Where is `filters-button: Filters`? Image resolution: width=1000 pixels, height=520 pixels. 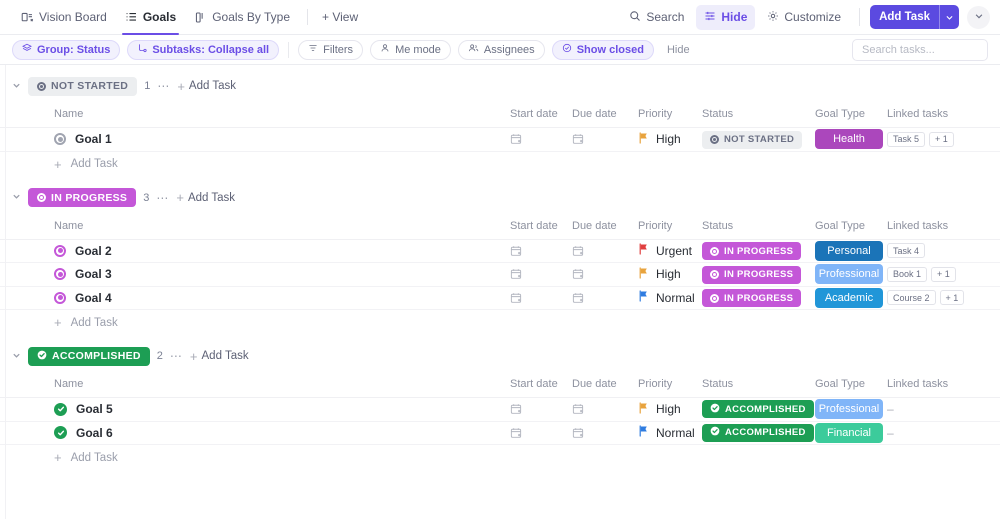
filters-button: Filters is located at coordinates (331, 49).